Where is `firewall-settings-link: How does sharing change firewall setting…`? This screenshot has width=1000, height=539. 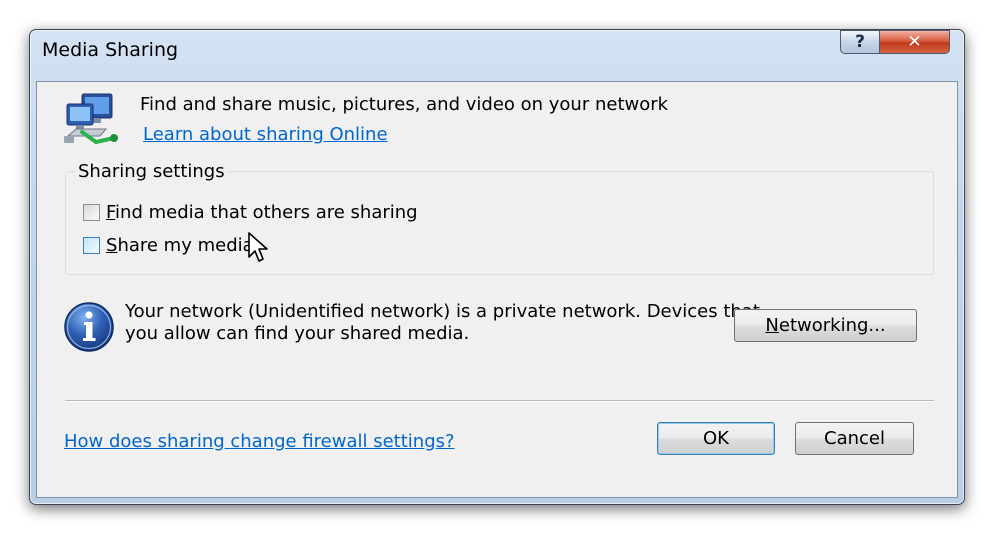
firewall-settings-link: How does sharing change firewall setting… is located at coordinates (259, 441).